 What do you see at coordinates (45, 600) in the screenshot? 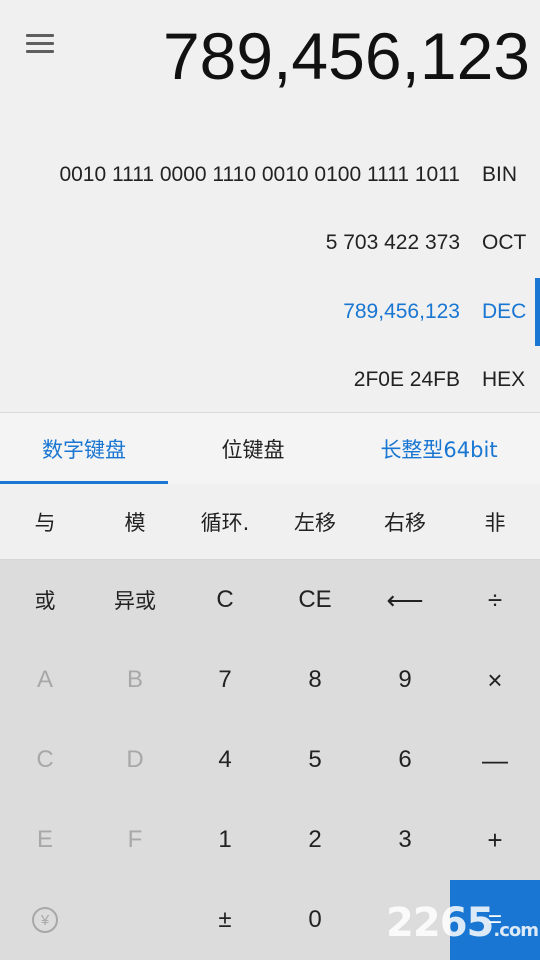
I see `or-button: 或` at bounding box center [45, 600].